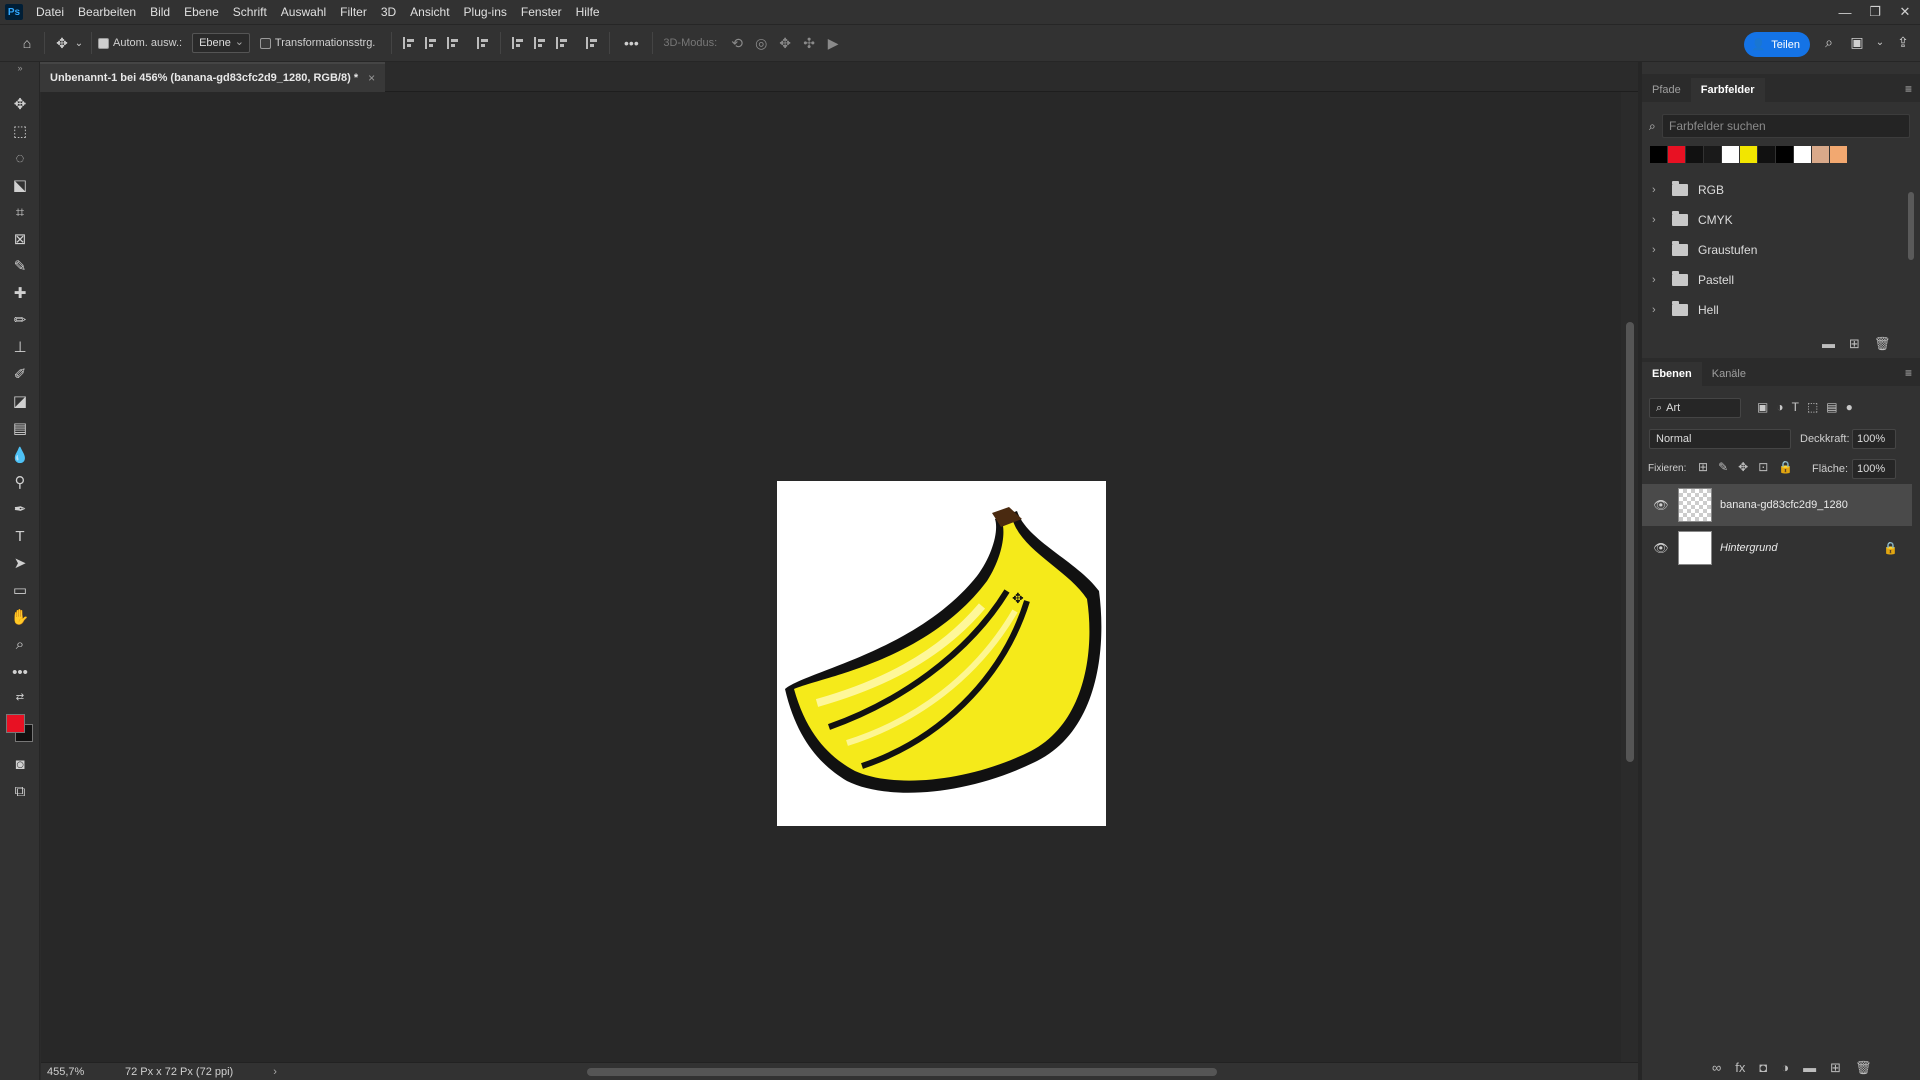  I want to click on delete-icon: 🗑, so click(1882, 344).